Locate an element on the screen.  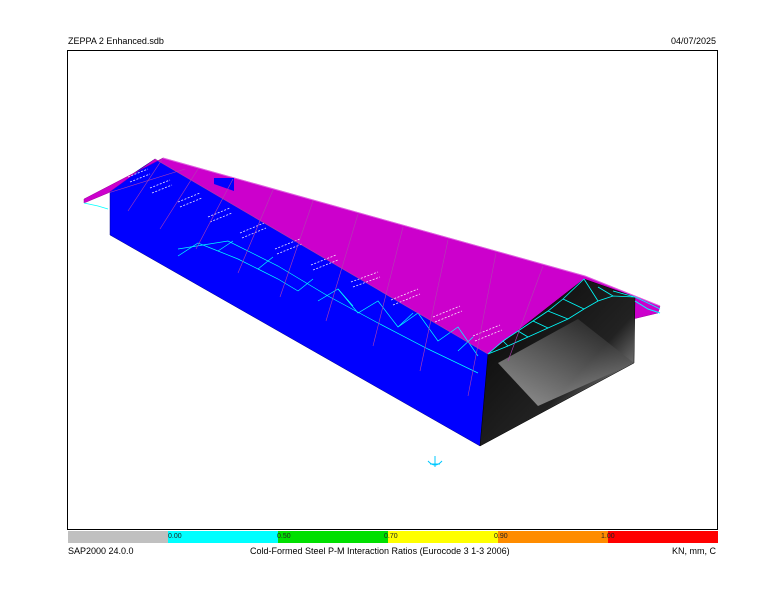
legend-tick-label: 1.00 is located at coordinates (608, 536).